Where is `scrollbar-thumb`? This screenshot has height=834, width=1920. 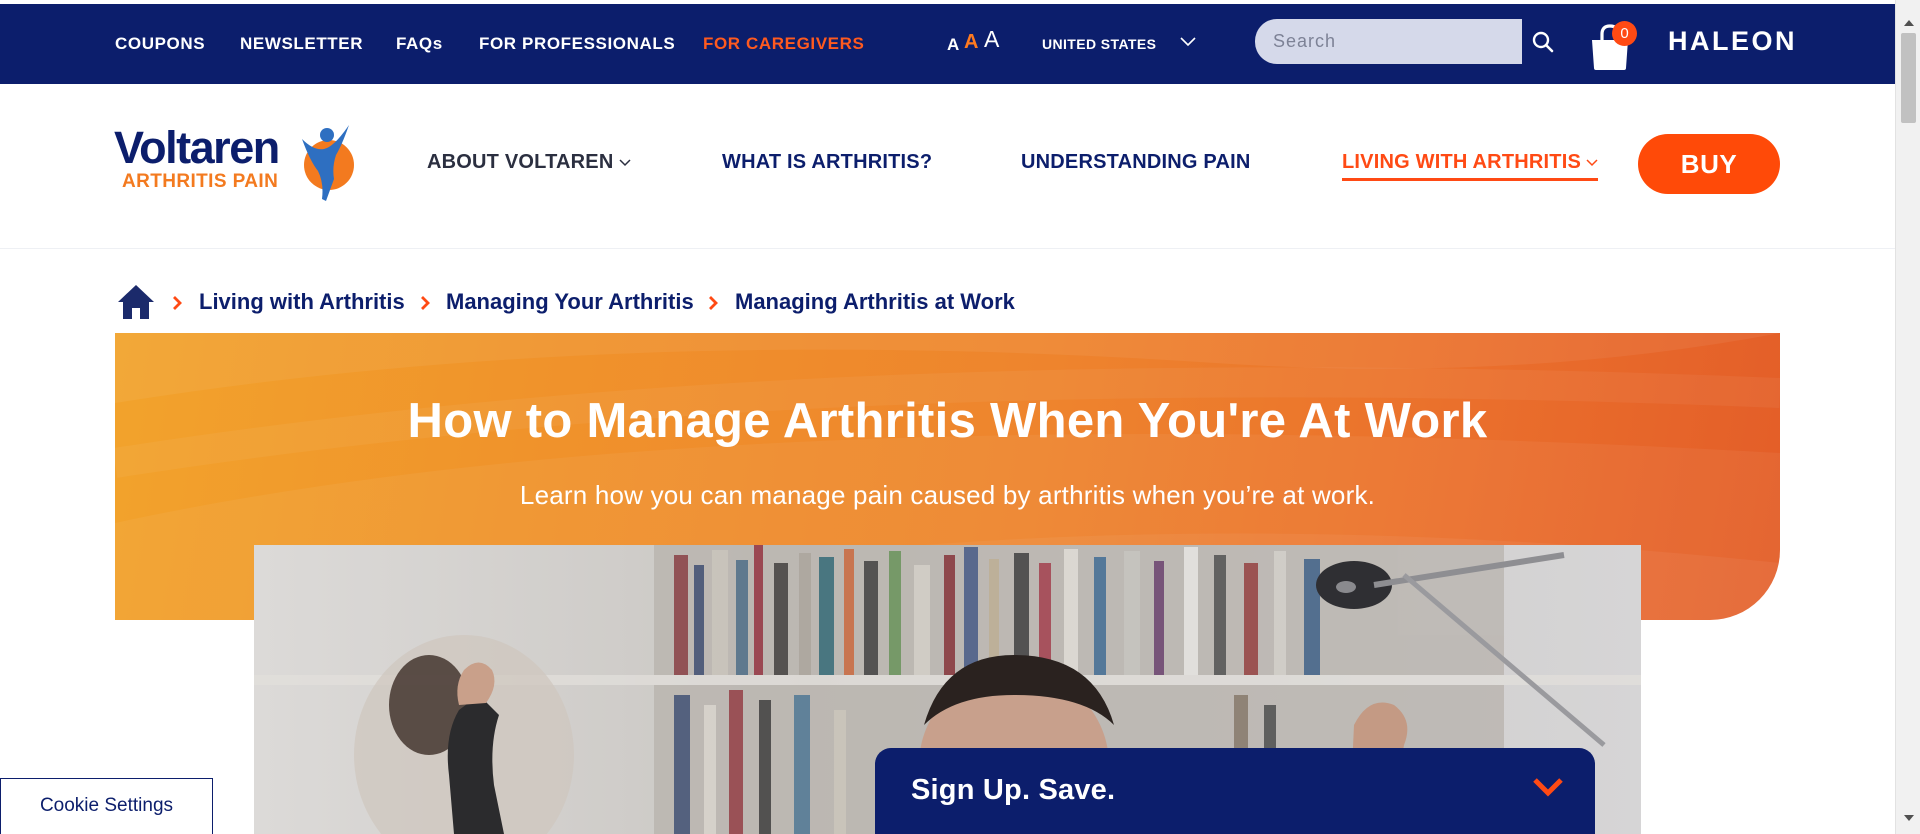
scrollbar-thumb is located at coordinates (1908, 78).